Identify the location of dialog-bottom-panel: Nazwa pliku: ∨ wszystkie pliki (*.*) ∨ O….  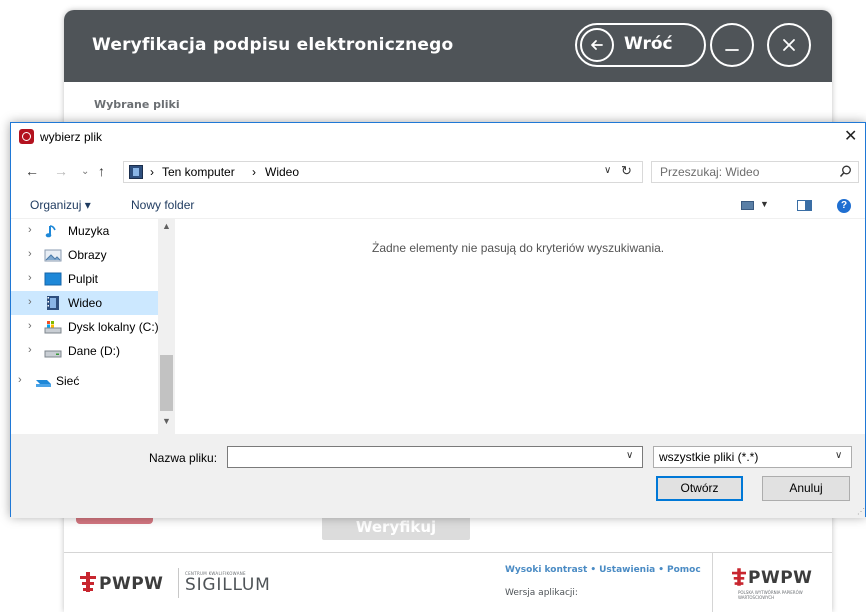
(438, 476).